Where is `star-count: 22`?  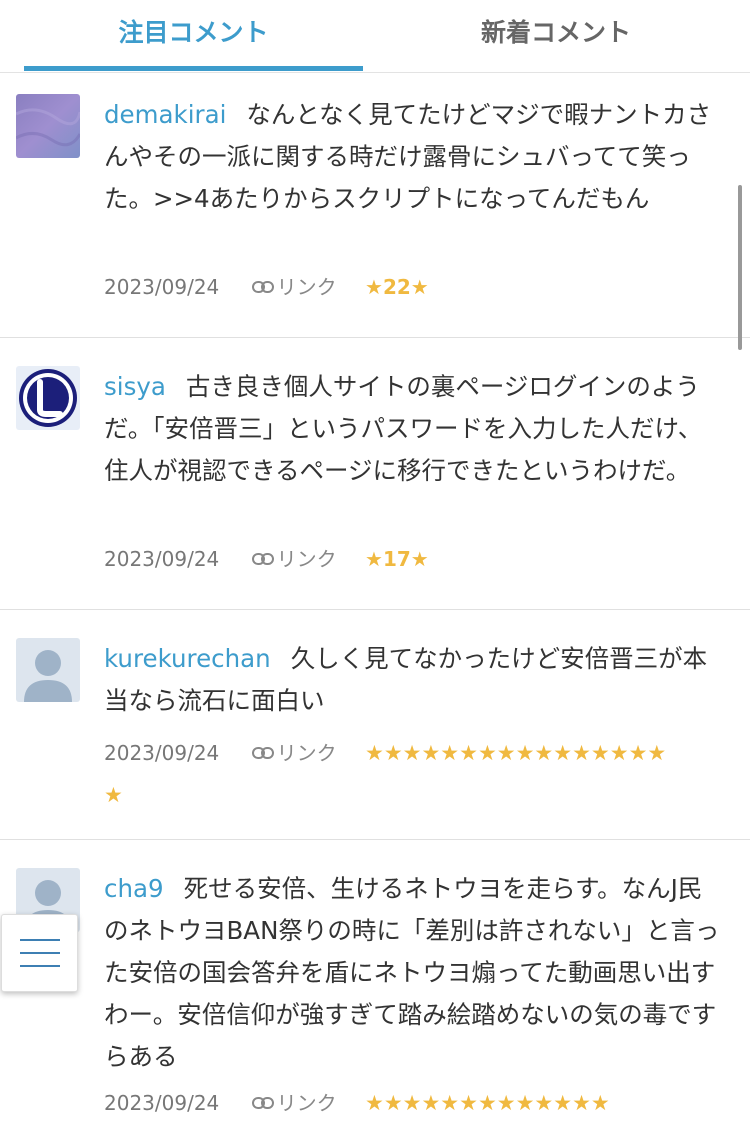
star-count: 22 is located at coordinates (396, 287).